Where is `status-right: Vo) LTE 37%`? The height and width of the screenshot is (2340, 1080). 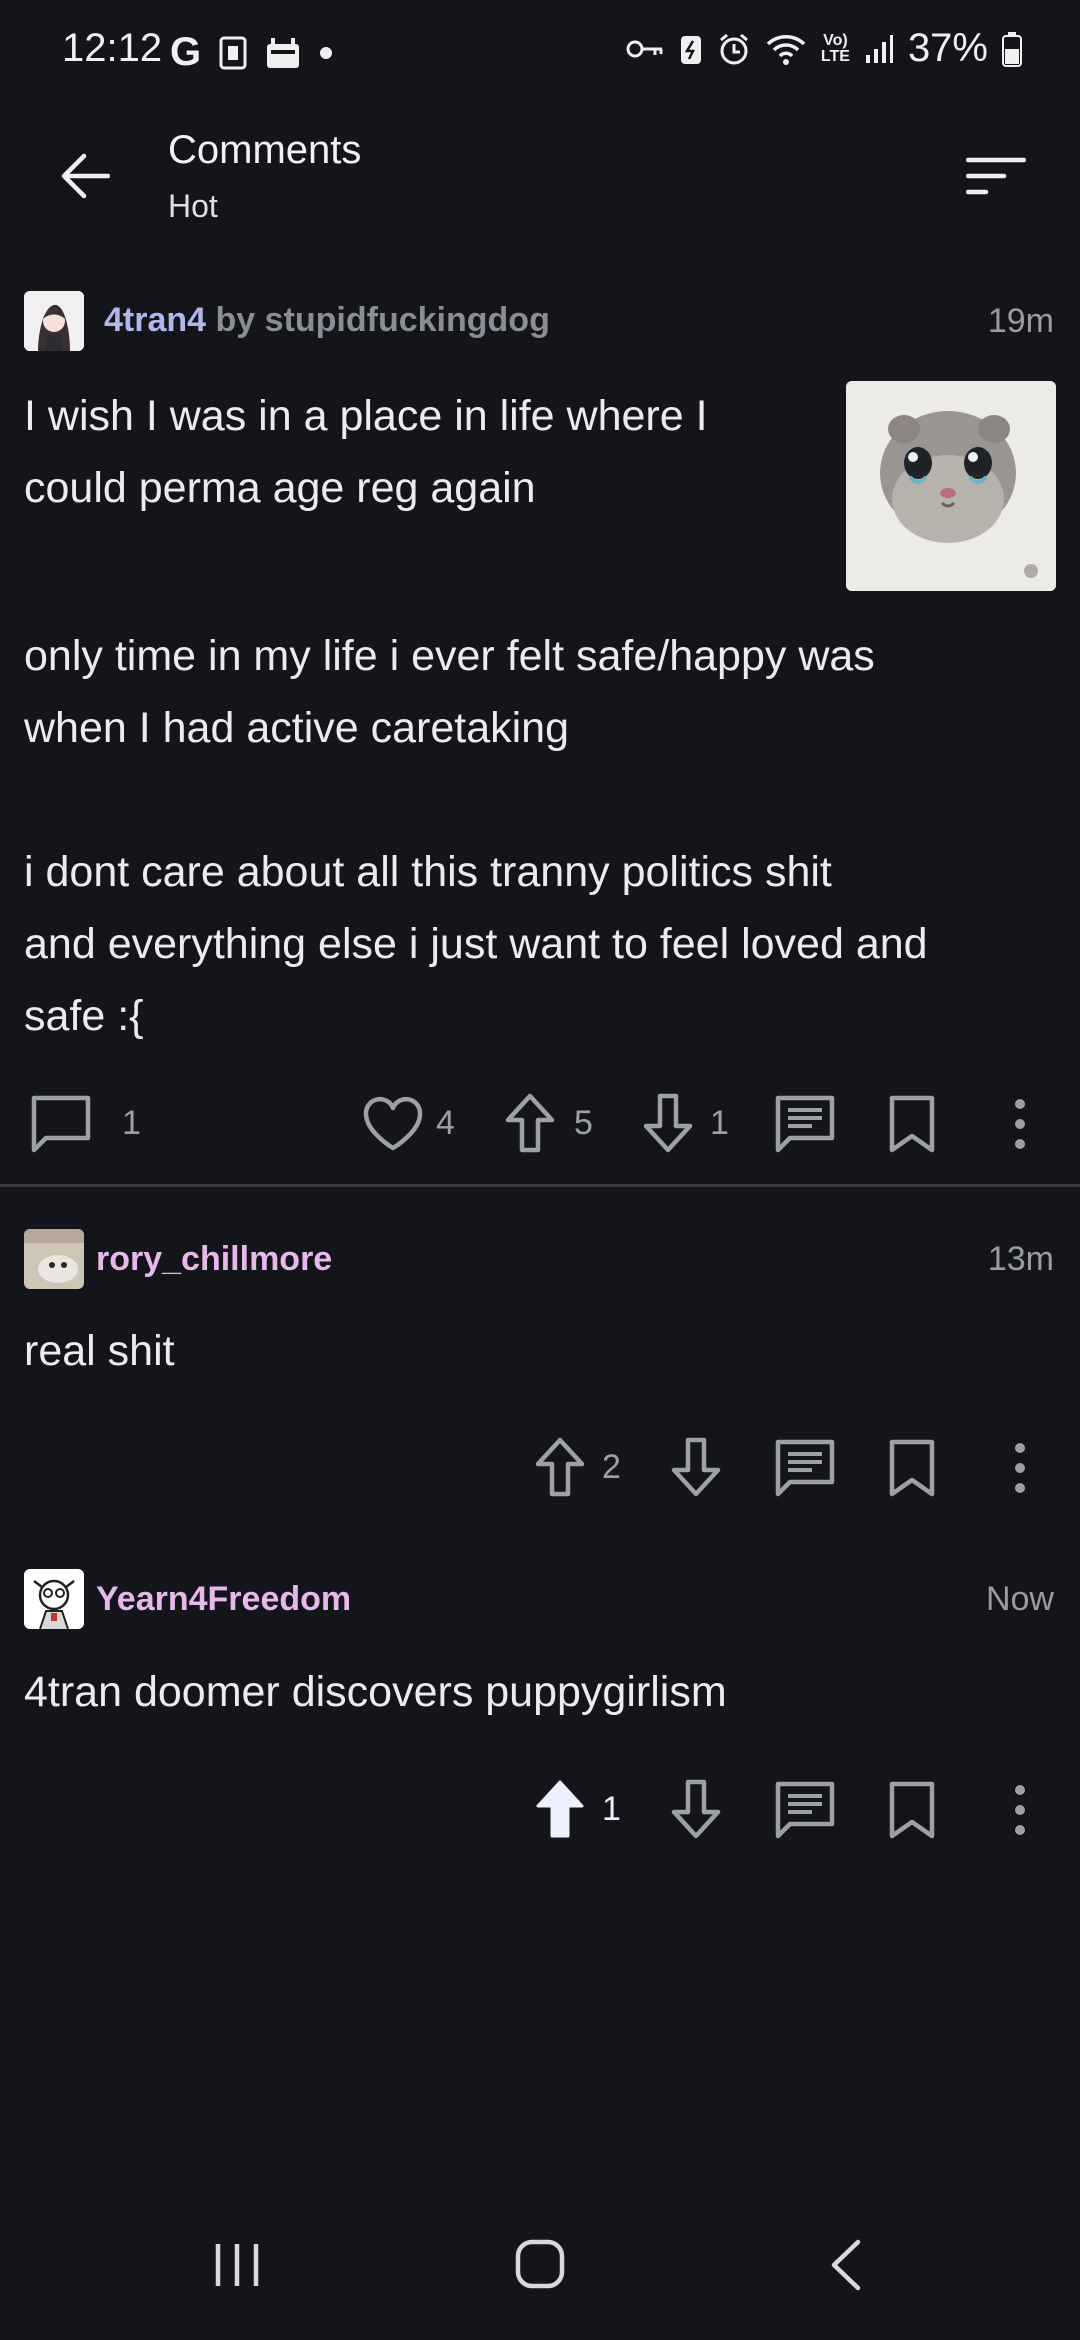
status-right: Vo) LTE 37% is located at coordinates (823, 48).